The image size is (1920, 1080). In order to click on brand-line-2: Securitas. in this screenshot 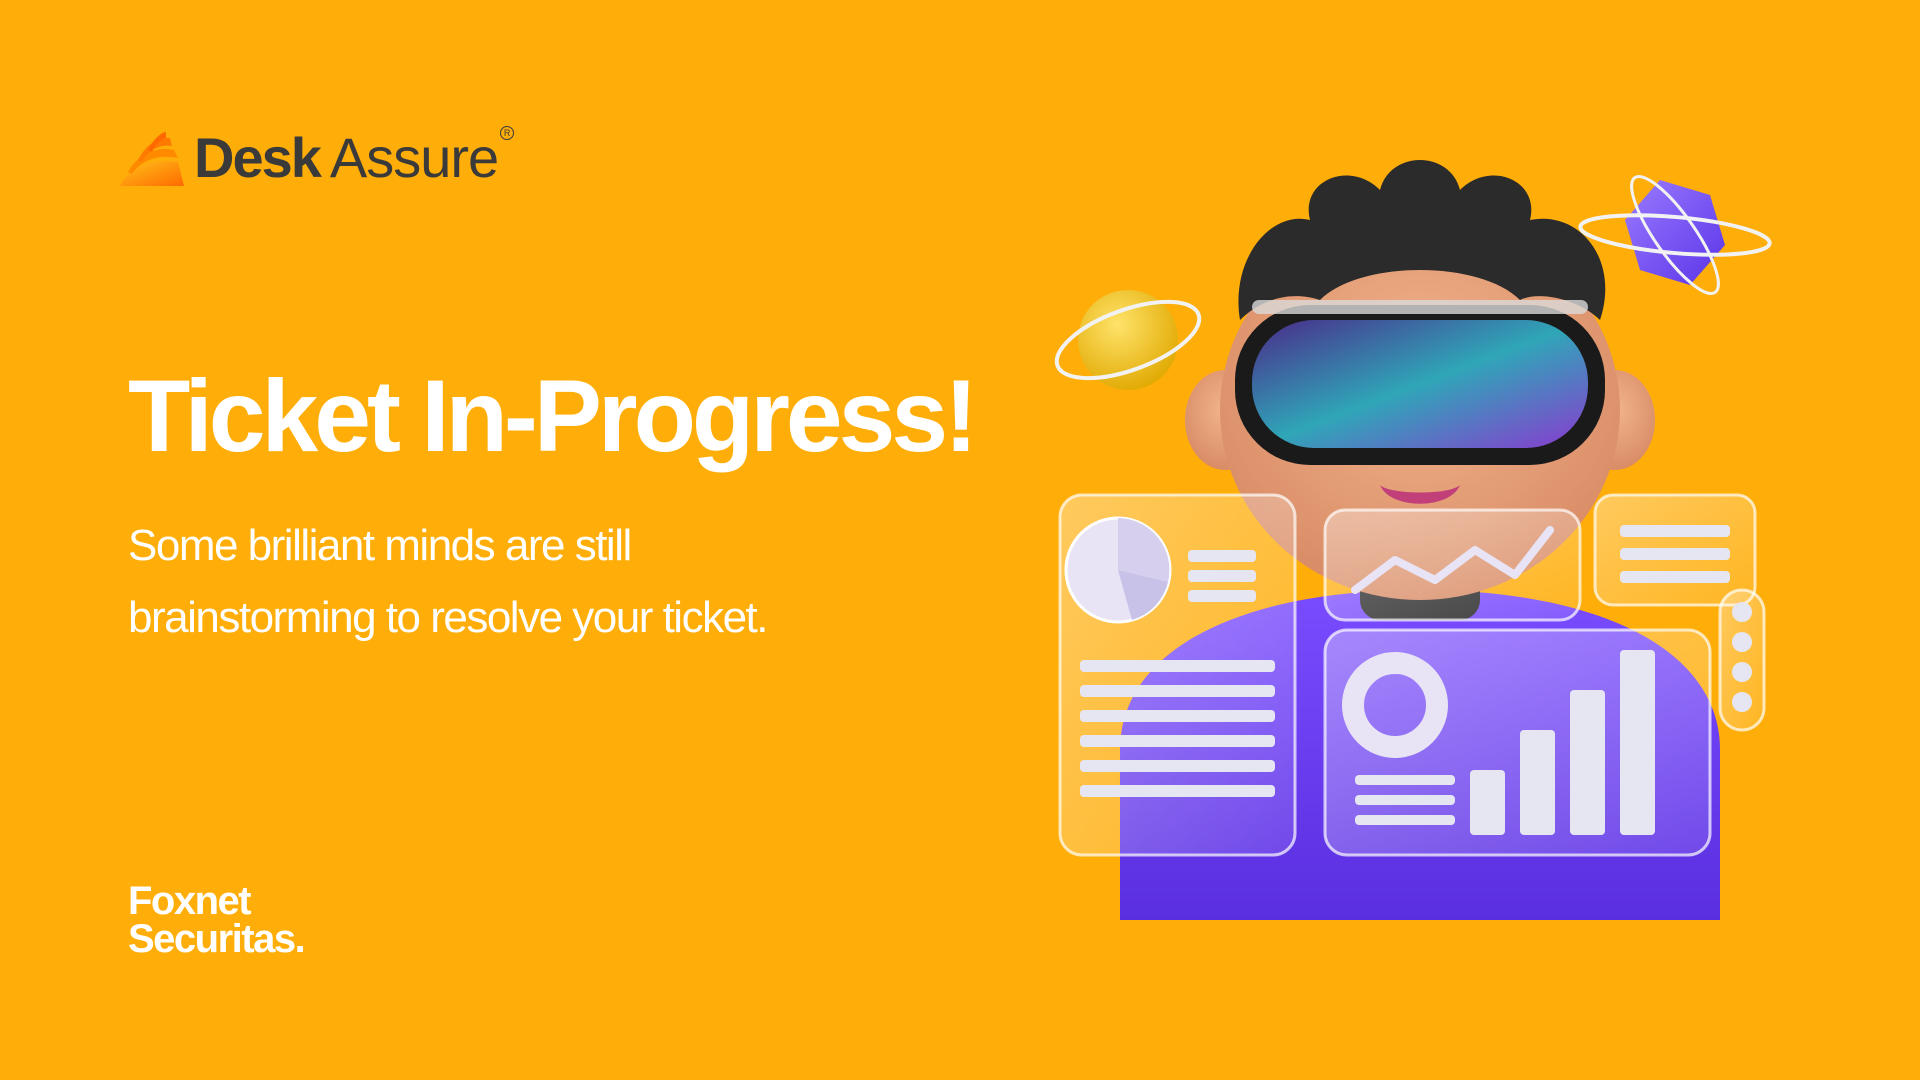, I will do `click(217, 939)`.